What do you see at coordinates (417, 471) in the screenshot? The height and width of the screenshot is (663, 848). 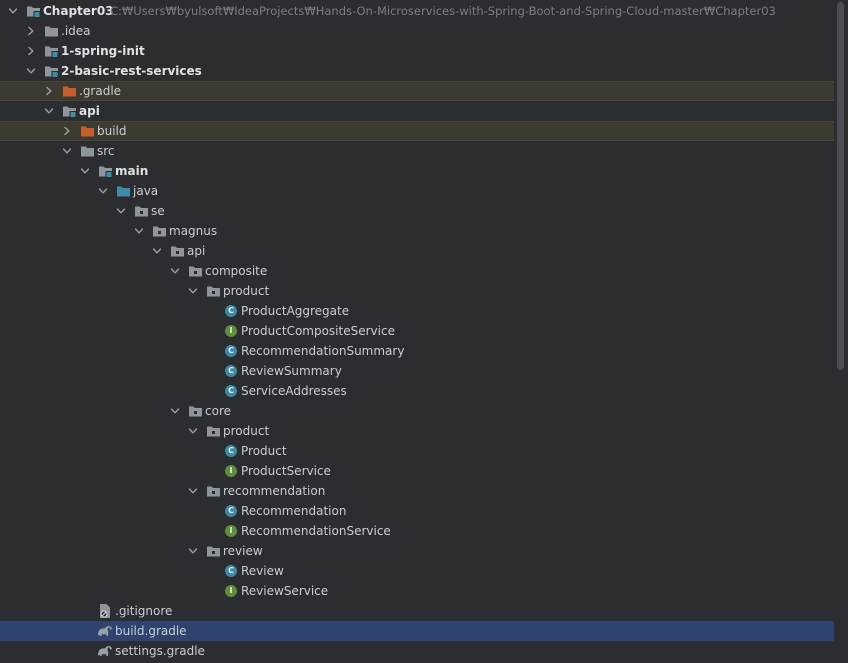 I see `tree-node-productservice: I ProductService` at bounding box center [417, 471].